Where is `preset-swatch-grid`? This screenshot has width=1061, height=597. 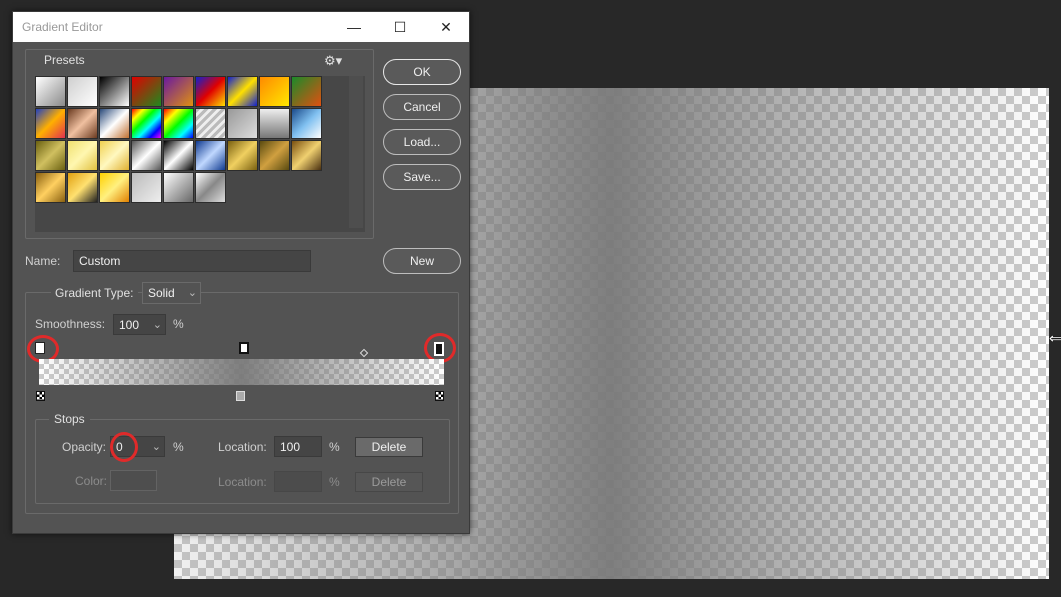 preset-swatch-grid is located at coordinates (200, 154).